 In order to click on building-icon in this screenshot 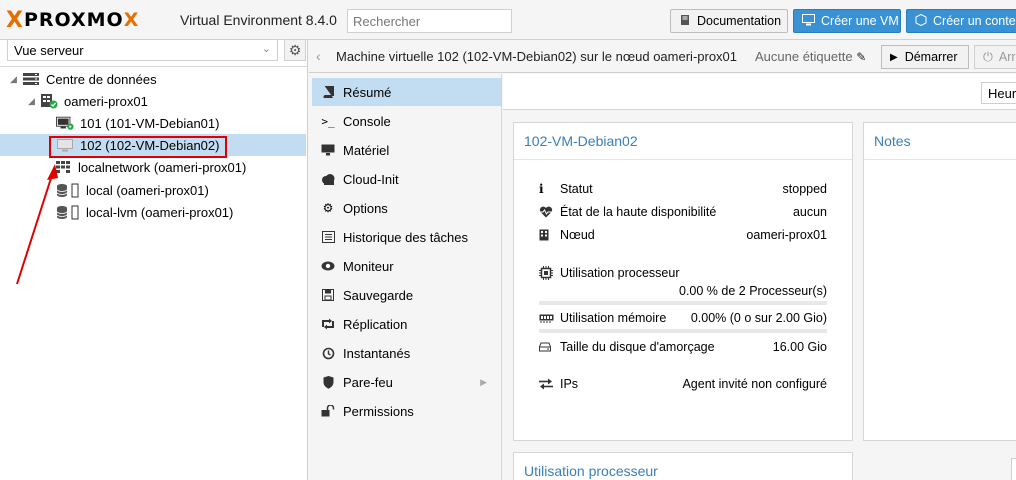, I will do `click(547, 235)`.